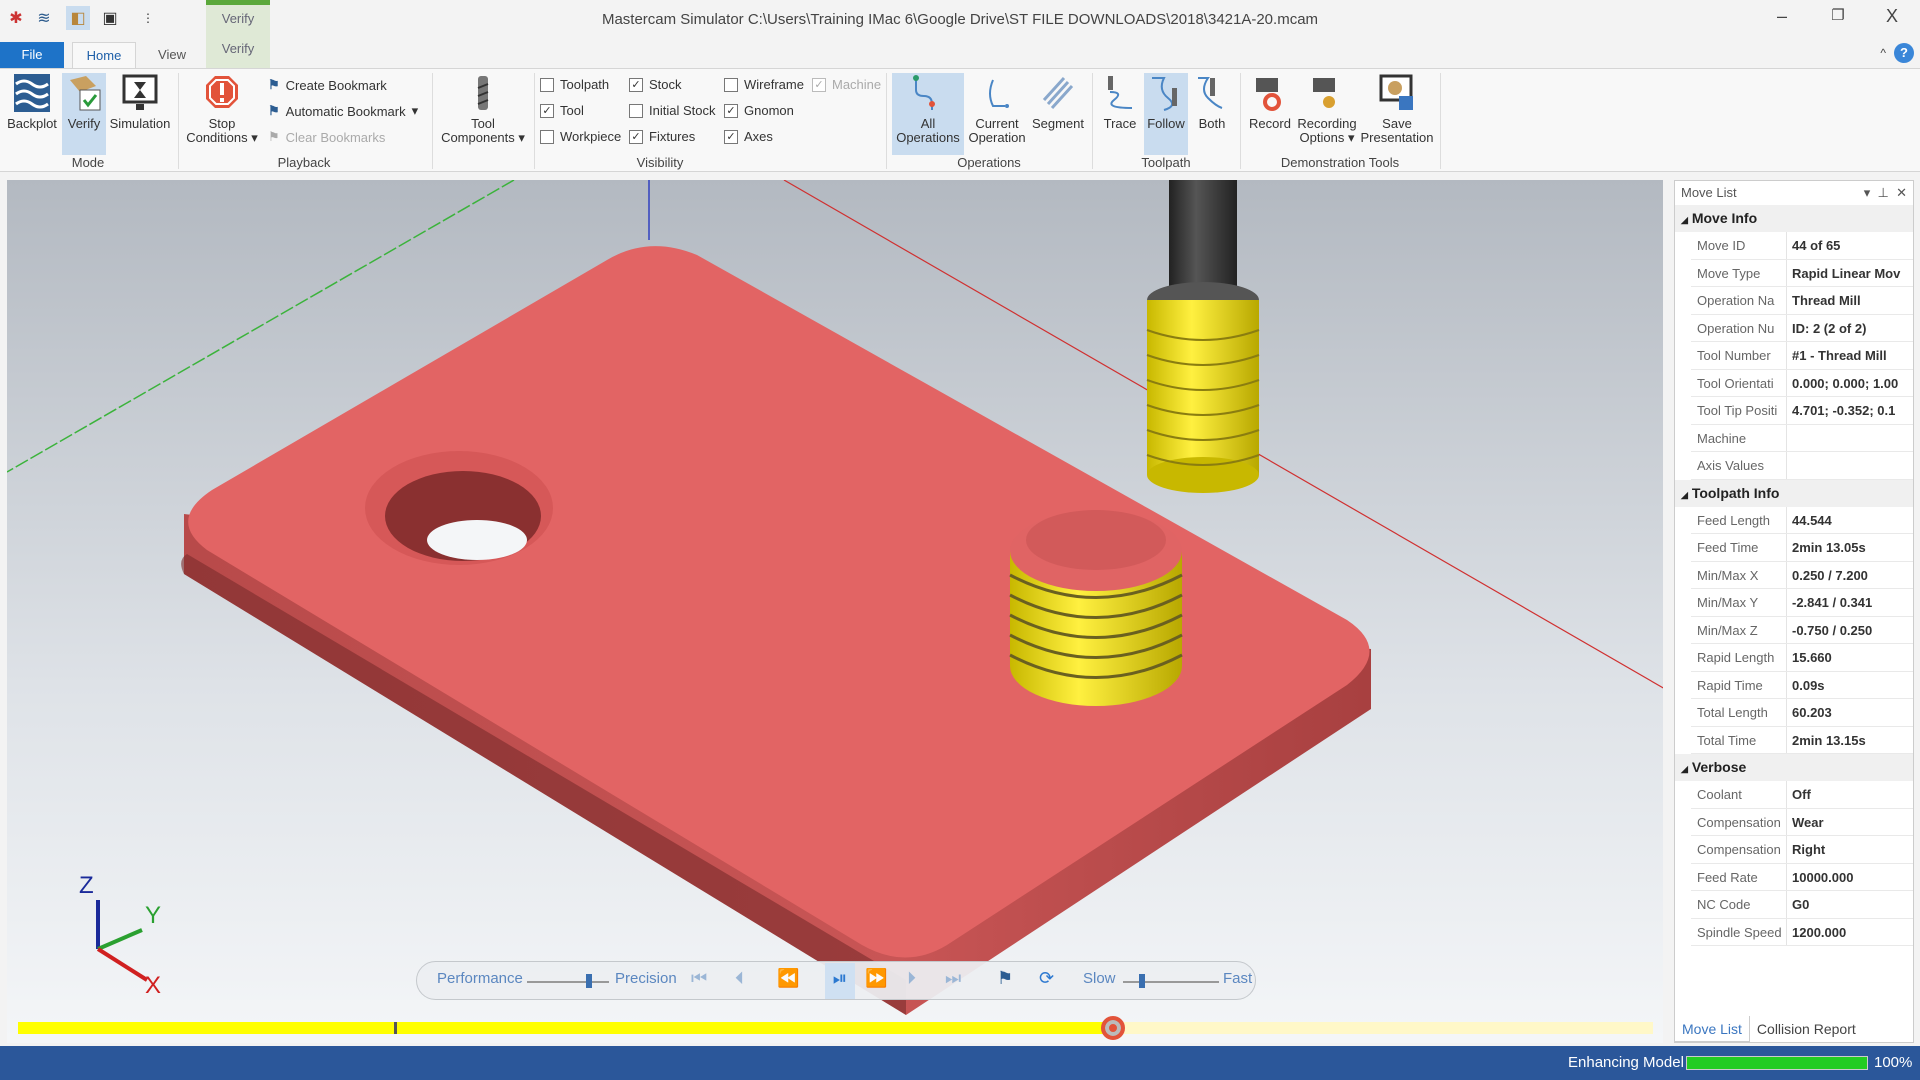 Image resolution: width=1920 pixels, height=1080 pixels. What do you see at coordinates (835, 1028) in the screenshot?
I see `simulation-progress-track` at bounding box center [835, 1028].